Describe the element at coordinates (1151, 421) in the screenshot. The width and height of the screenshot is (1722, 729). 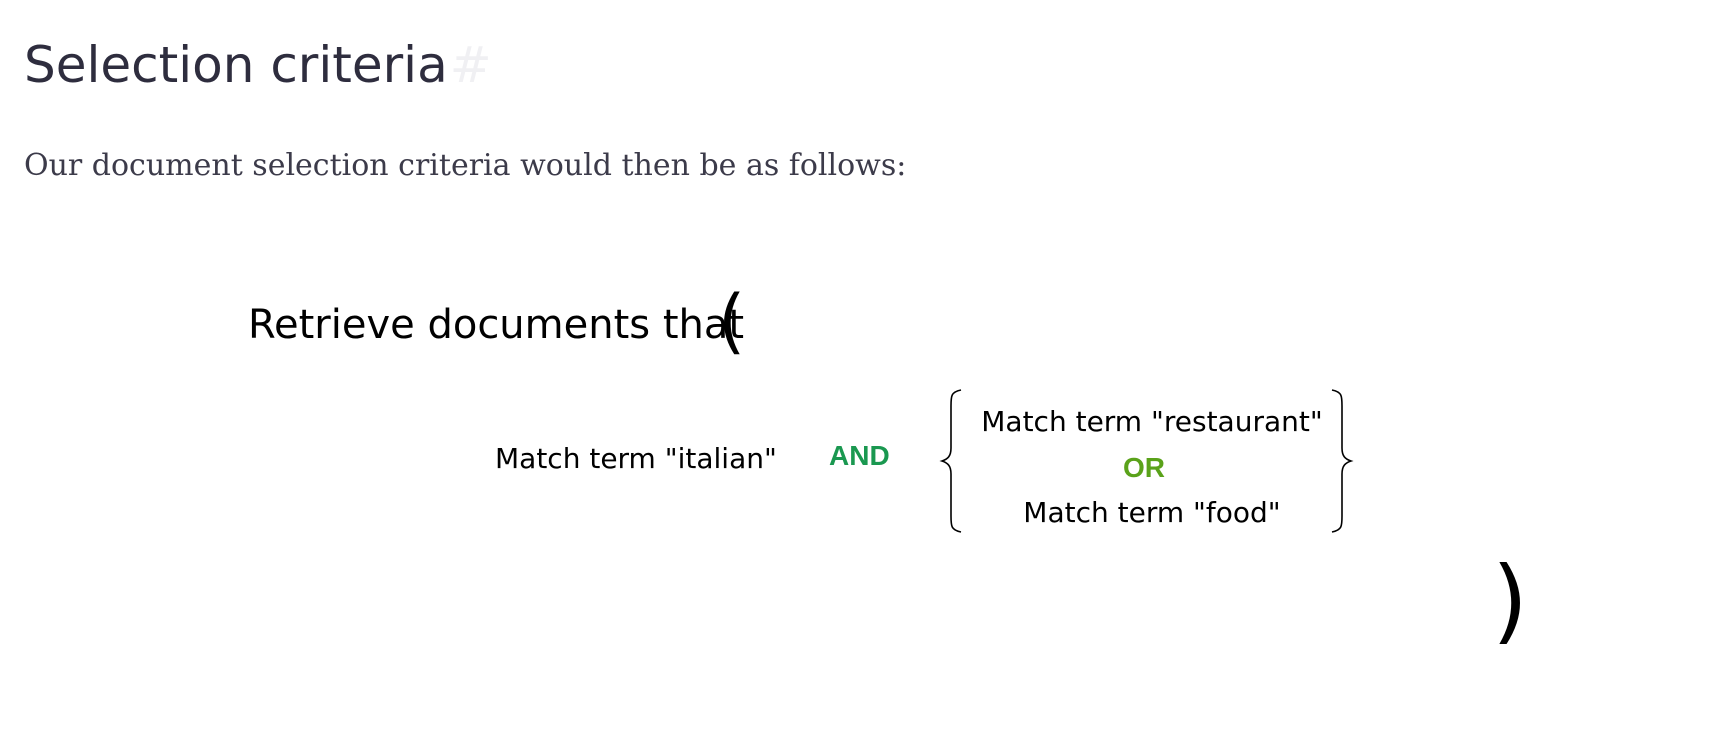
I see `term-restaurant: Match term "restaurant"` at that location.